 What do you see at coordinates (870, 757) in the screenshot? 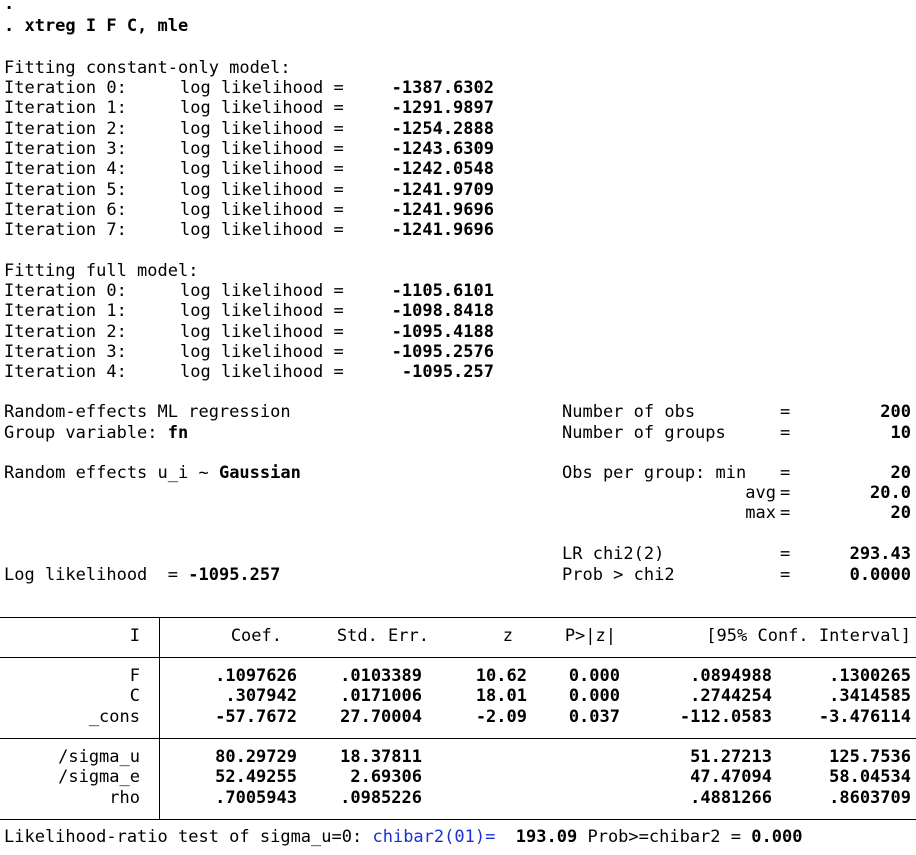
I see `cell-hi: 125.7536` at bounding box center [870, 757].